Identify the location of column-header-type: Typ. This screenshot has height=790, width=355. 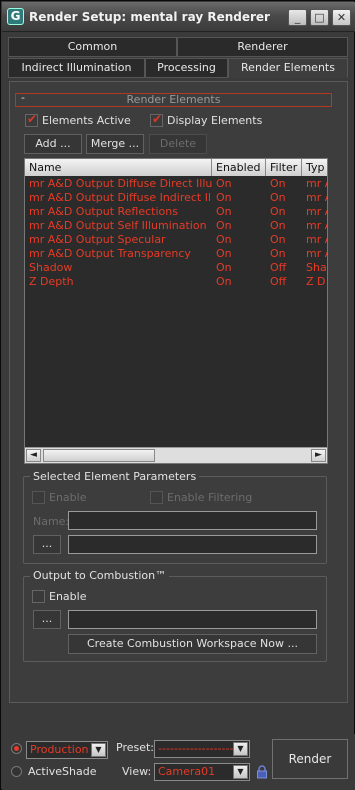
(314, 167).